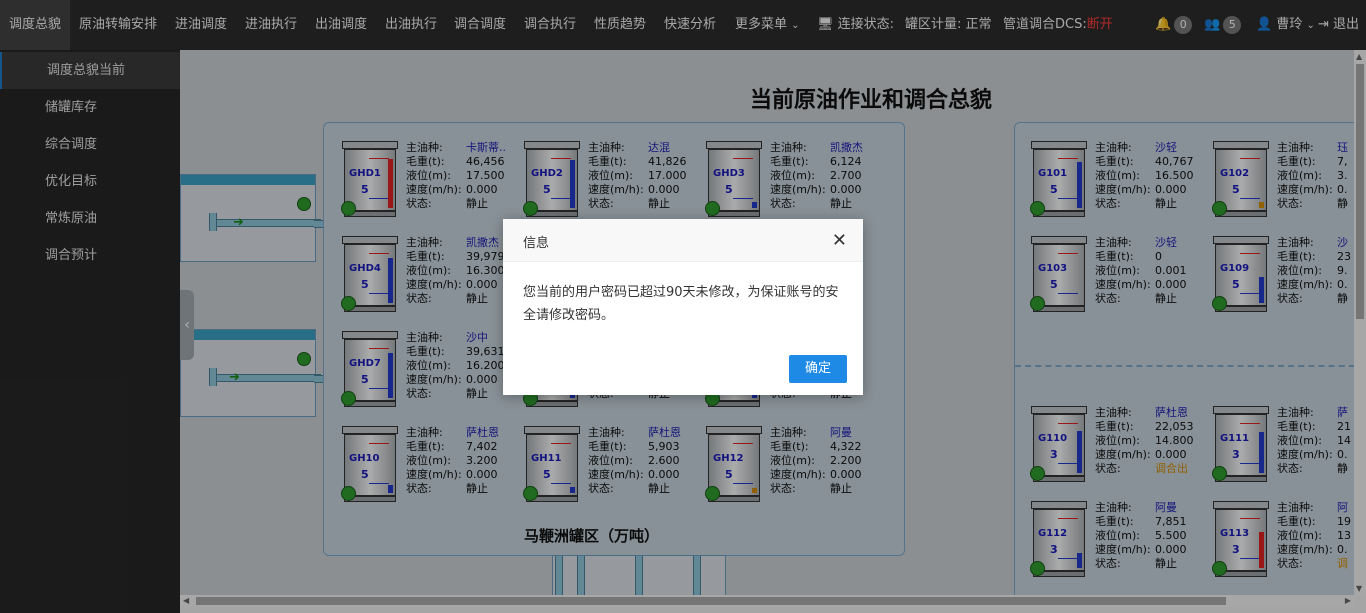 The image size is (1366, 613). I want to click on close-icon: ✕, so click(839, 240).